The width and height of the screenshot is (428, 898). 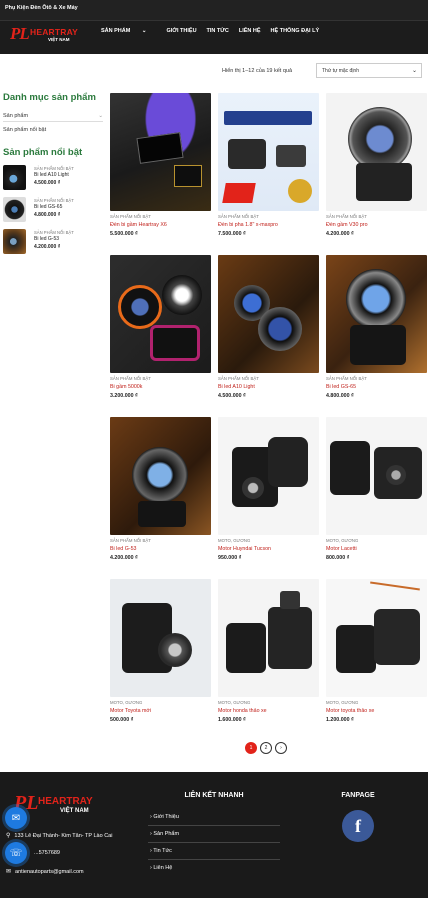 I want to click on category-sub-link: Sản phẩm nổi bật, so click(x=53, y=130).